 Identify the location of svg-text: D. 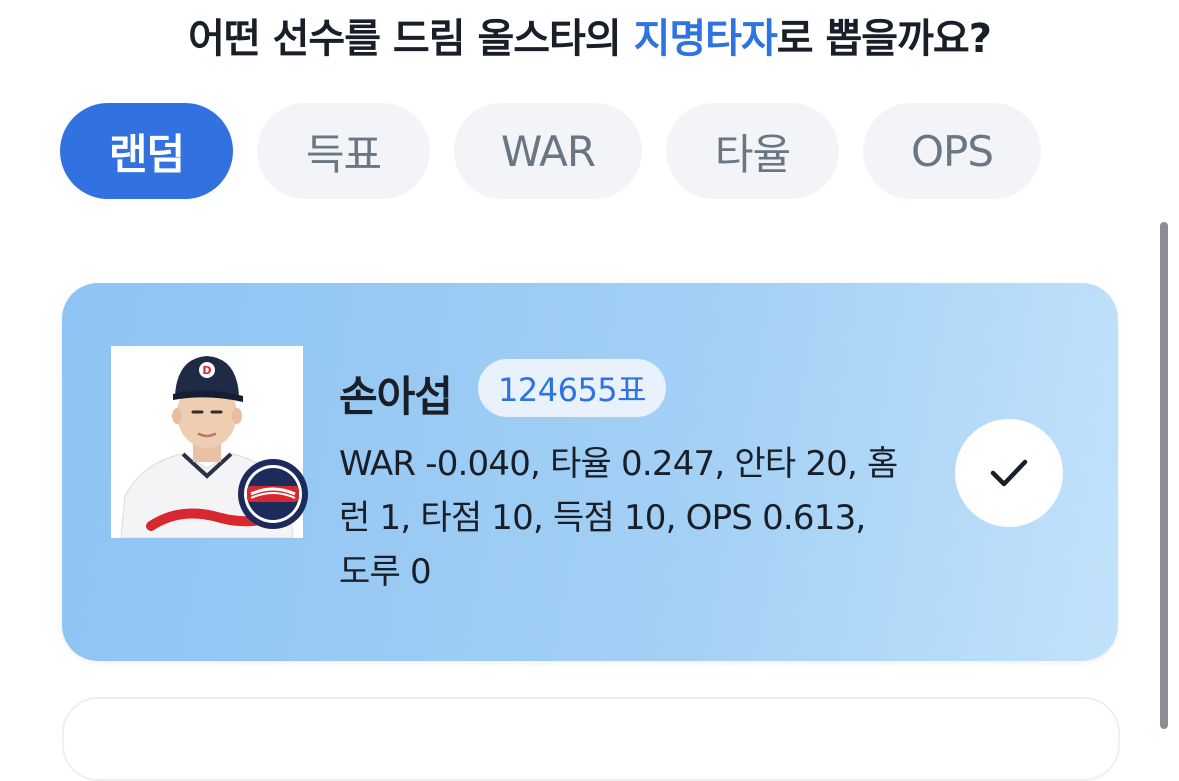
(206, 370).